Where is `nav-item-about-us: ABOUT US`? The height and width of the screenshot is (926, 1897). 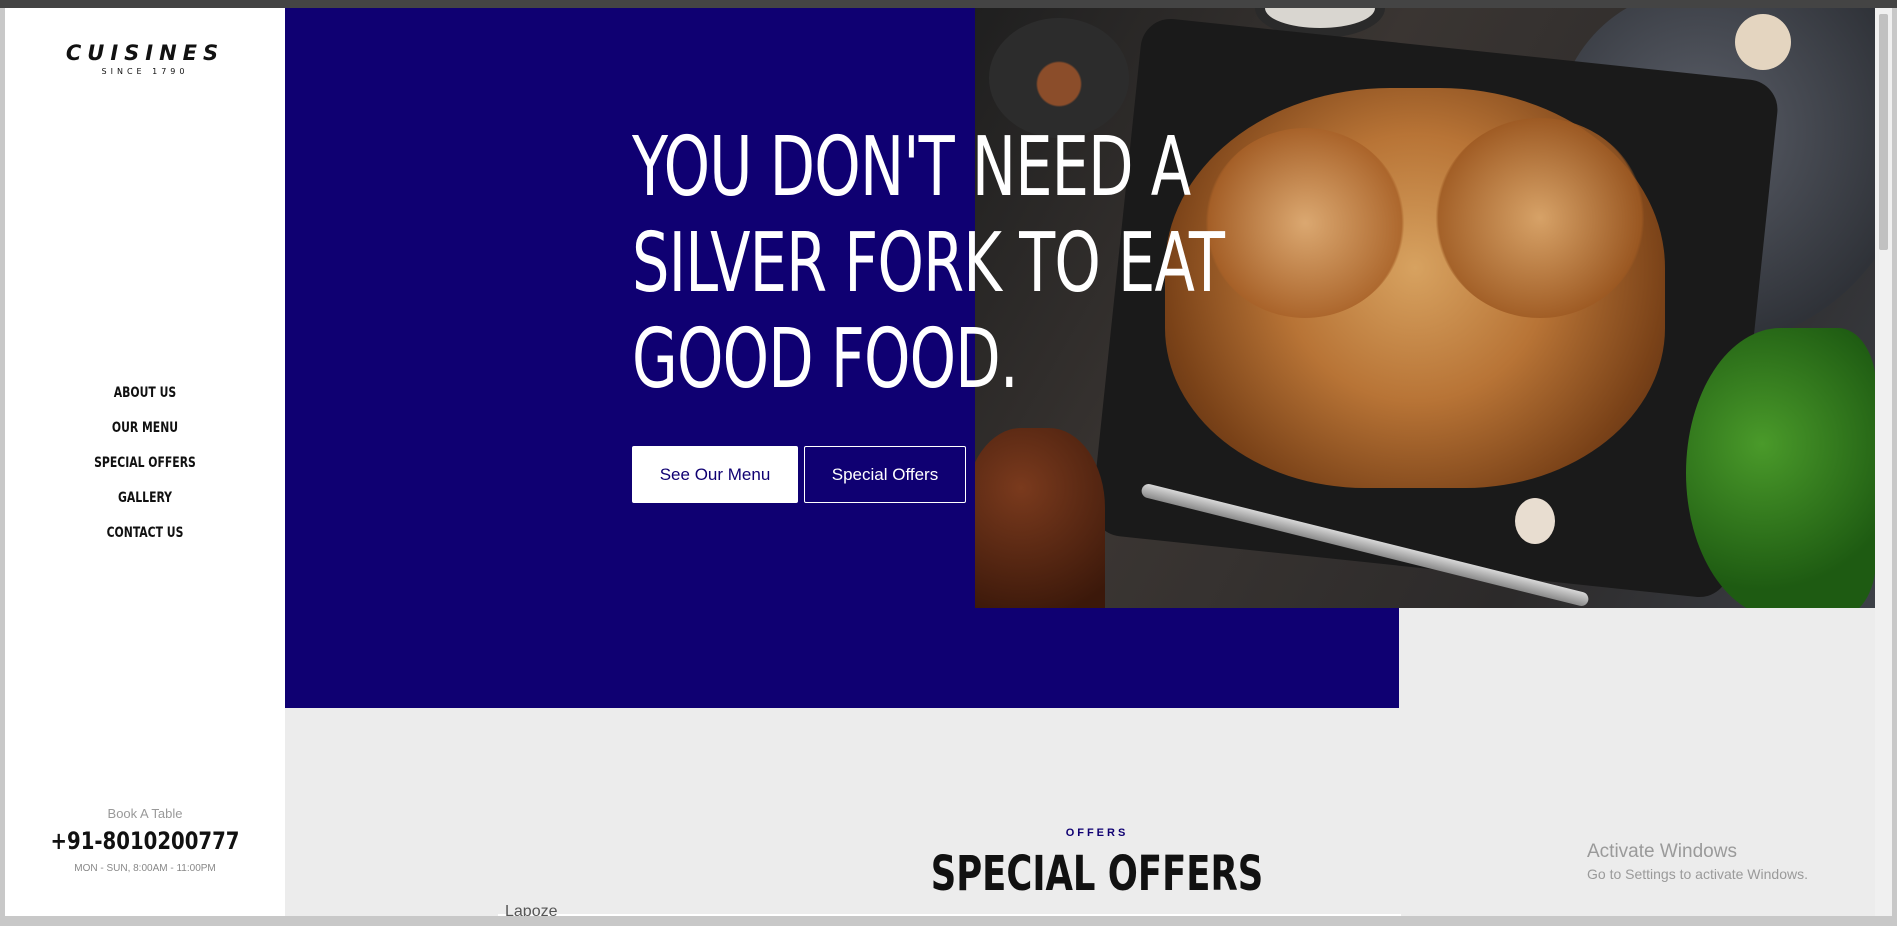 nav-item-about-us: ABOUT US is located at coordinates (145, 393).